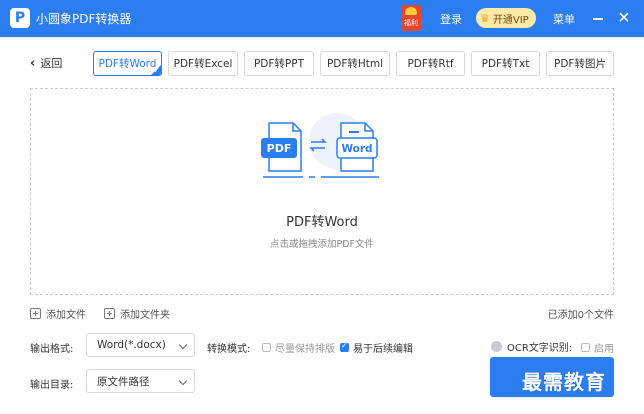  I want to click on tab-label: PDF转PPT, so click(279, 64).